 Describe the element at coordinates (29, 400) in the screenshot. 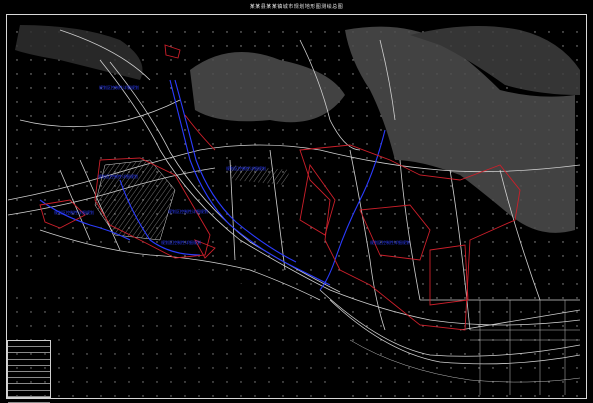

I see `legend-row` at that location.